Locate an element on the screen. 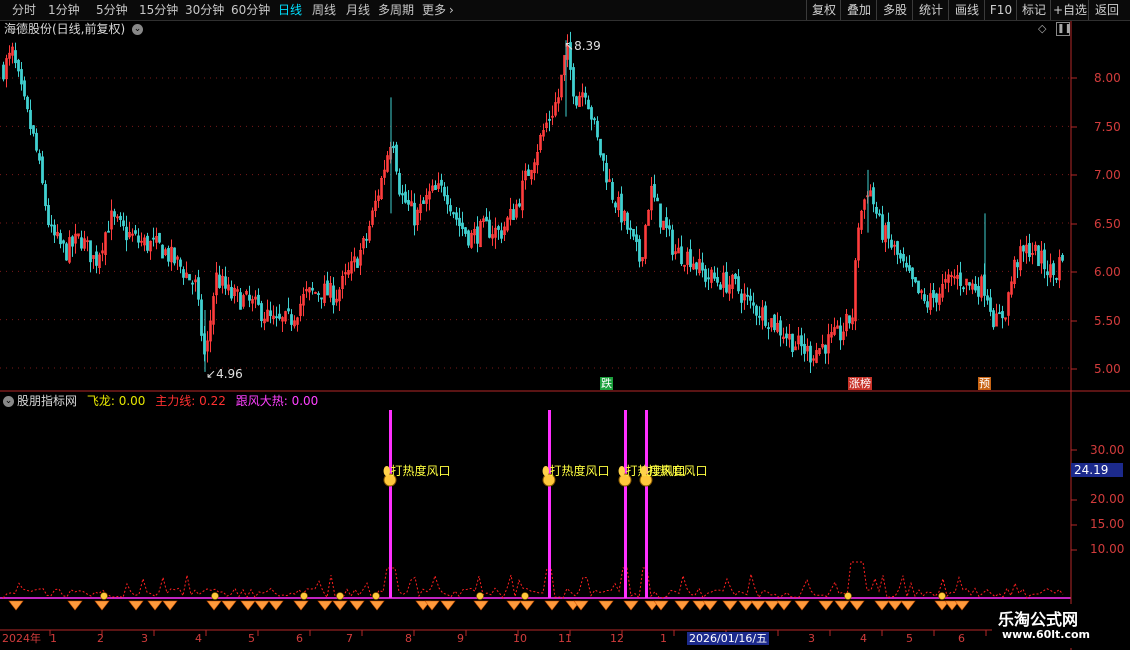  stock-title: 海德股份(日线,前复权) is located at coordinates (64, 29).